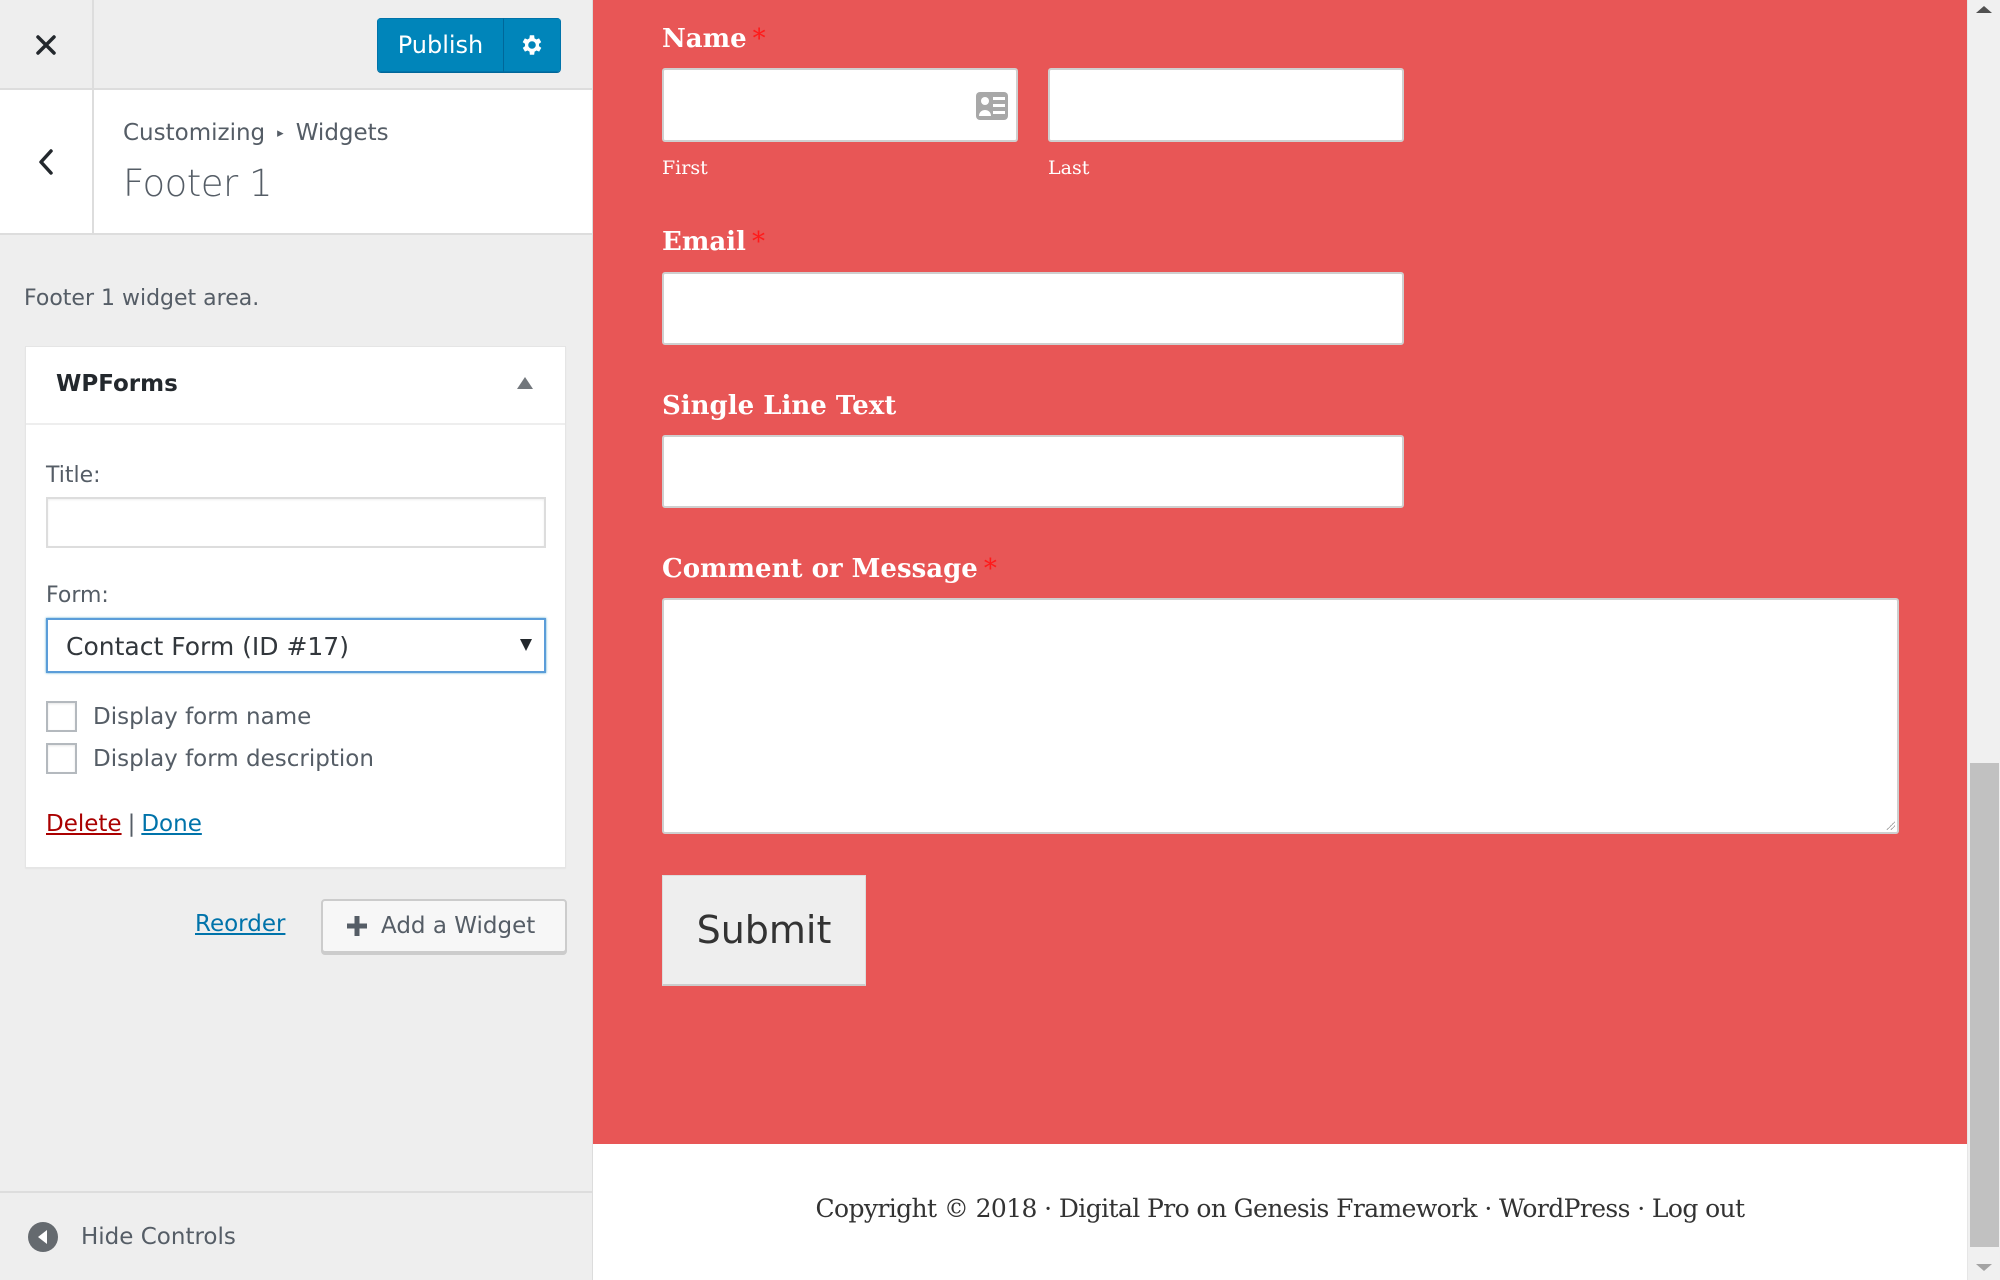 Image resolution: width=2000 pixels, height=1280 pixels. I want to click on sidebar-footer: Hide Controls, so click(296, 1235).